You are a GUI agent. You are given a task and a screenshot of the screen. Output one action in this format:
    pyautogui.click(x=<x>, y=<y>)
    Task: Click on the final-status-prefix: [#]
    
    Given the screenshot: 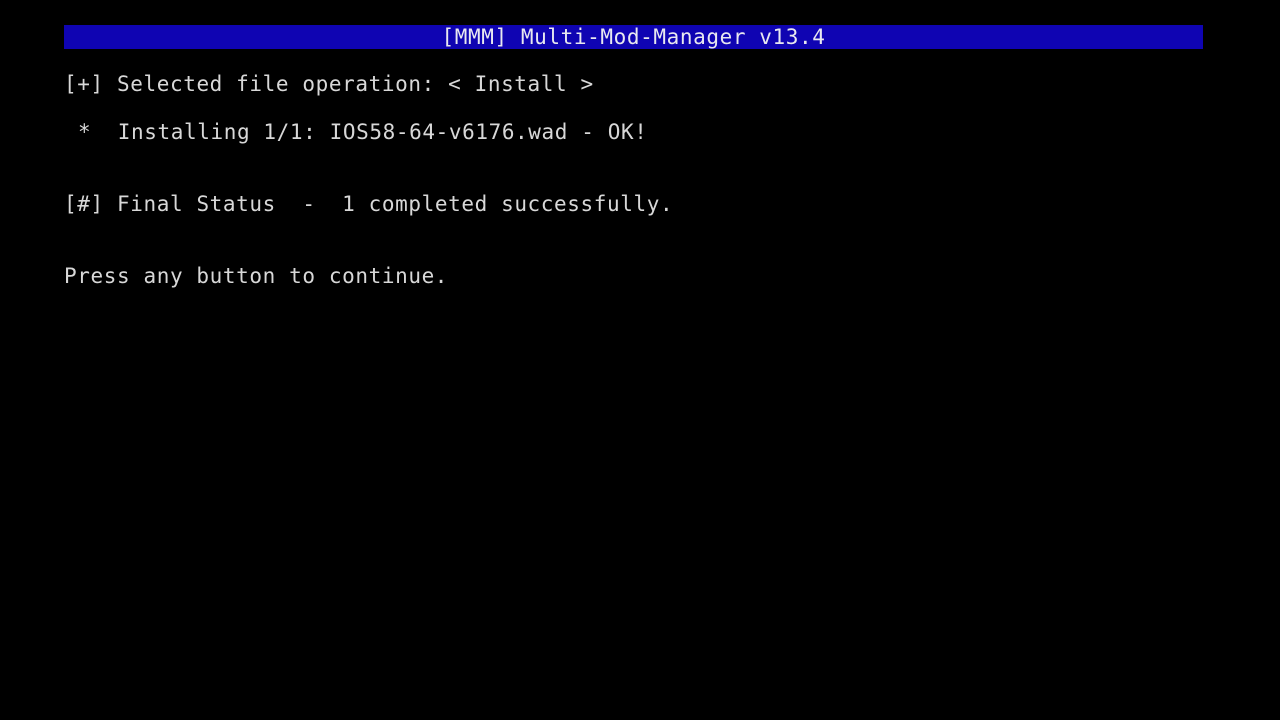 What is the action you would take?
    pyautogui.click(x=84, y=204)
    